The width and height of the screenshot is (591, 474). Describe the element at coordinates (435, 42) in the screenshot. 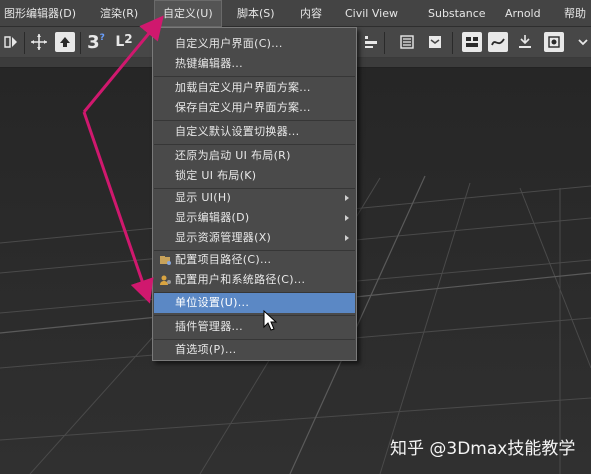

I see `layer-icon` at that location.